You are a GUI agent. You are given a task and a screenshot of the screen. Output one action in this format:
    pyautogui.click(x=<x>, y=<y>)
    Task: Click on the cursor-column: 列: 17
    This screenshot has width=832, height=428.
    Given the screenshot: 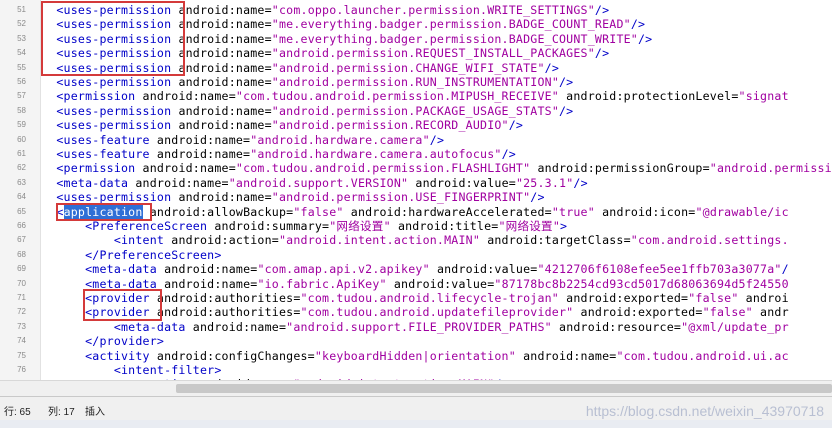 What is the action you would take?
    pyautogui.click(x=61, y=412)
    